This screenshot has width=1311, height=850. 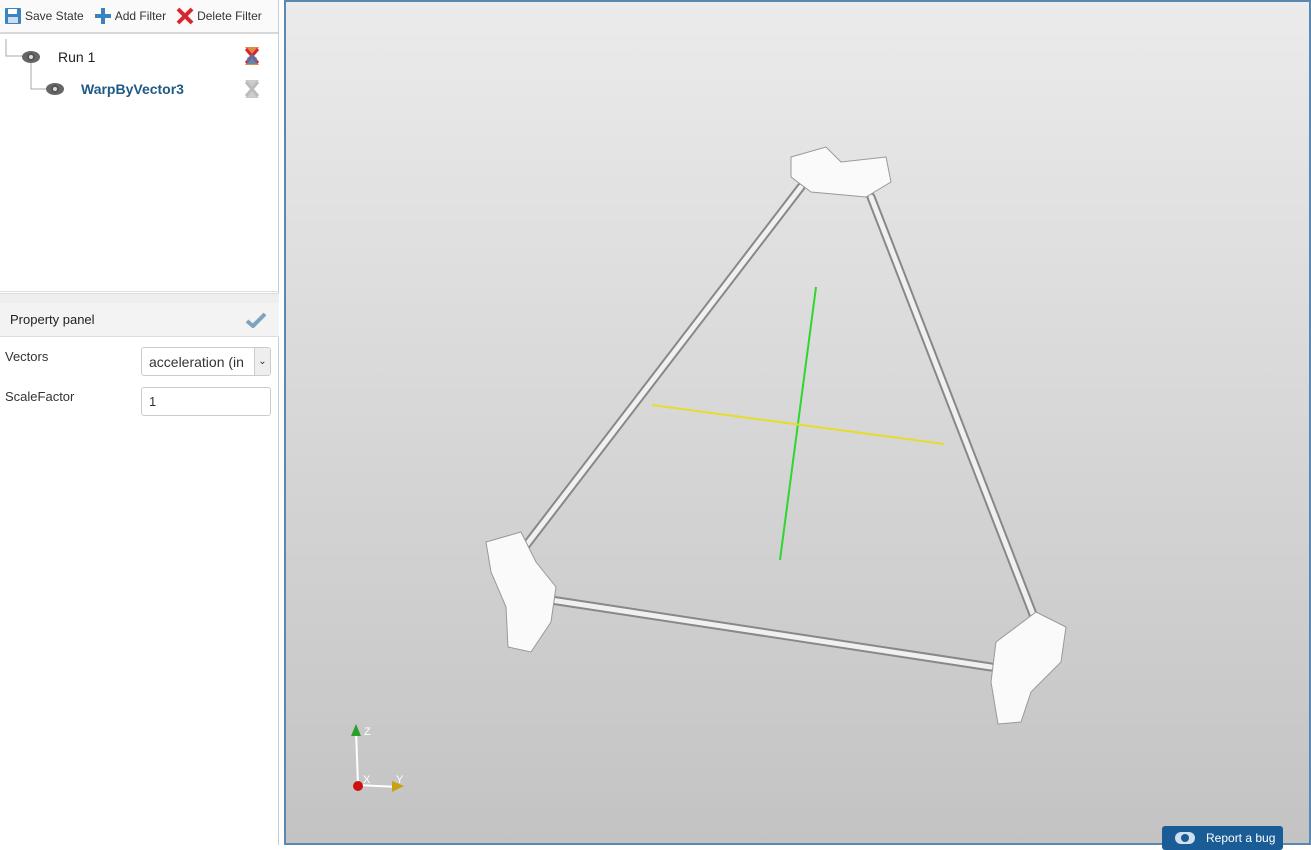 I want to click on axis-z-label: Z, so click(x=367, y=732).